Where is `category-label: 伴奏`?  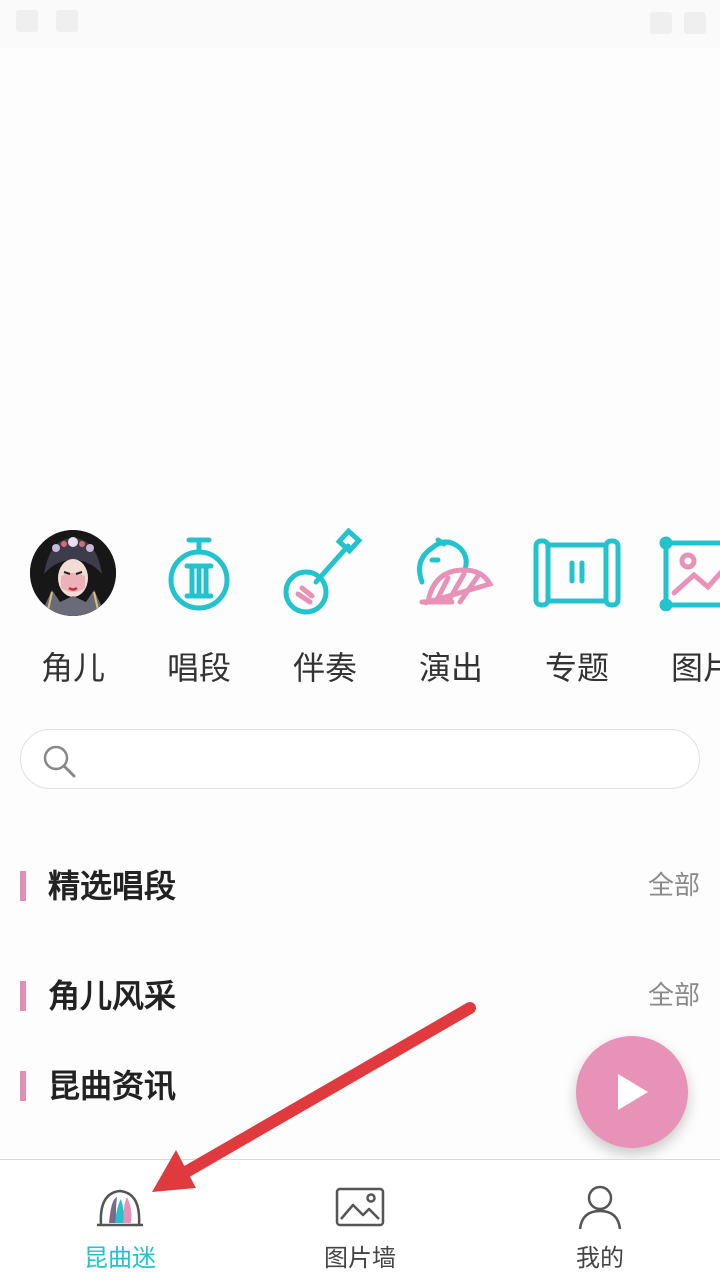 category-label: 伴奏 is located at coordinates (324, 668).